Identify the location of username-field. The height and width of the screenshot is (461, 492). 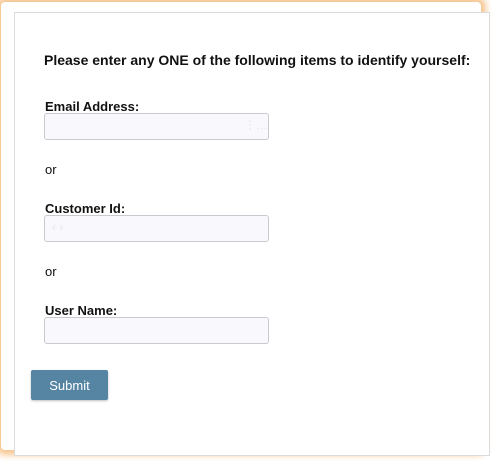
(156, 330).